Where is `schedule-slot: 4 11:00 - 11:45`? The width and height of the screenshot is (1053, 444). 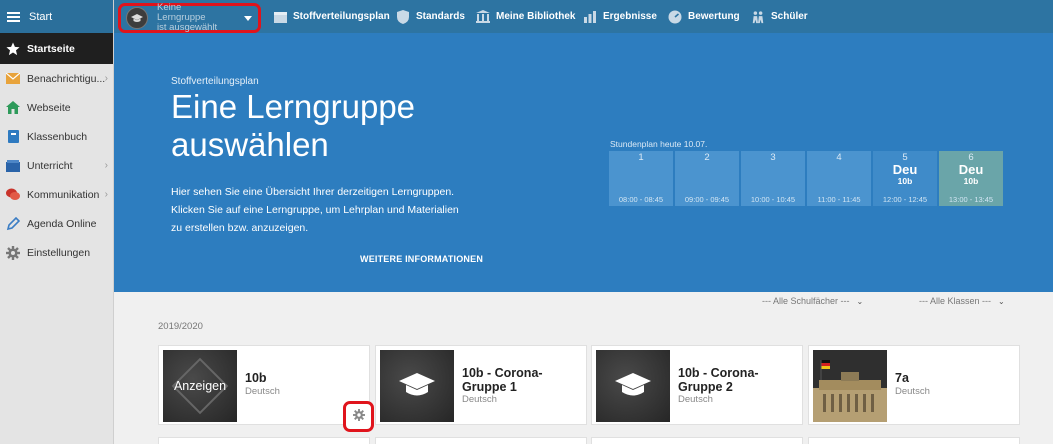 schedule-slot: 4 11:00 - 11:45 is located at coordinates (839, 178).